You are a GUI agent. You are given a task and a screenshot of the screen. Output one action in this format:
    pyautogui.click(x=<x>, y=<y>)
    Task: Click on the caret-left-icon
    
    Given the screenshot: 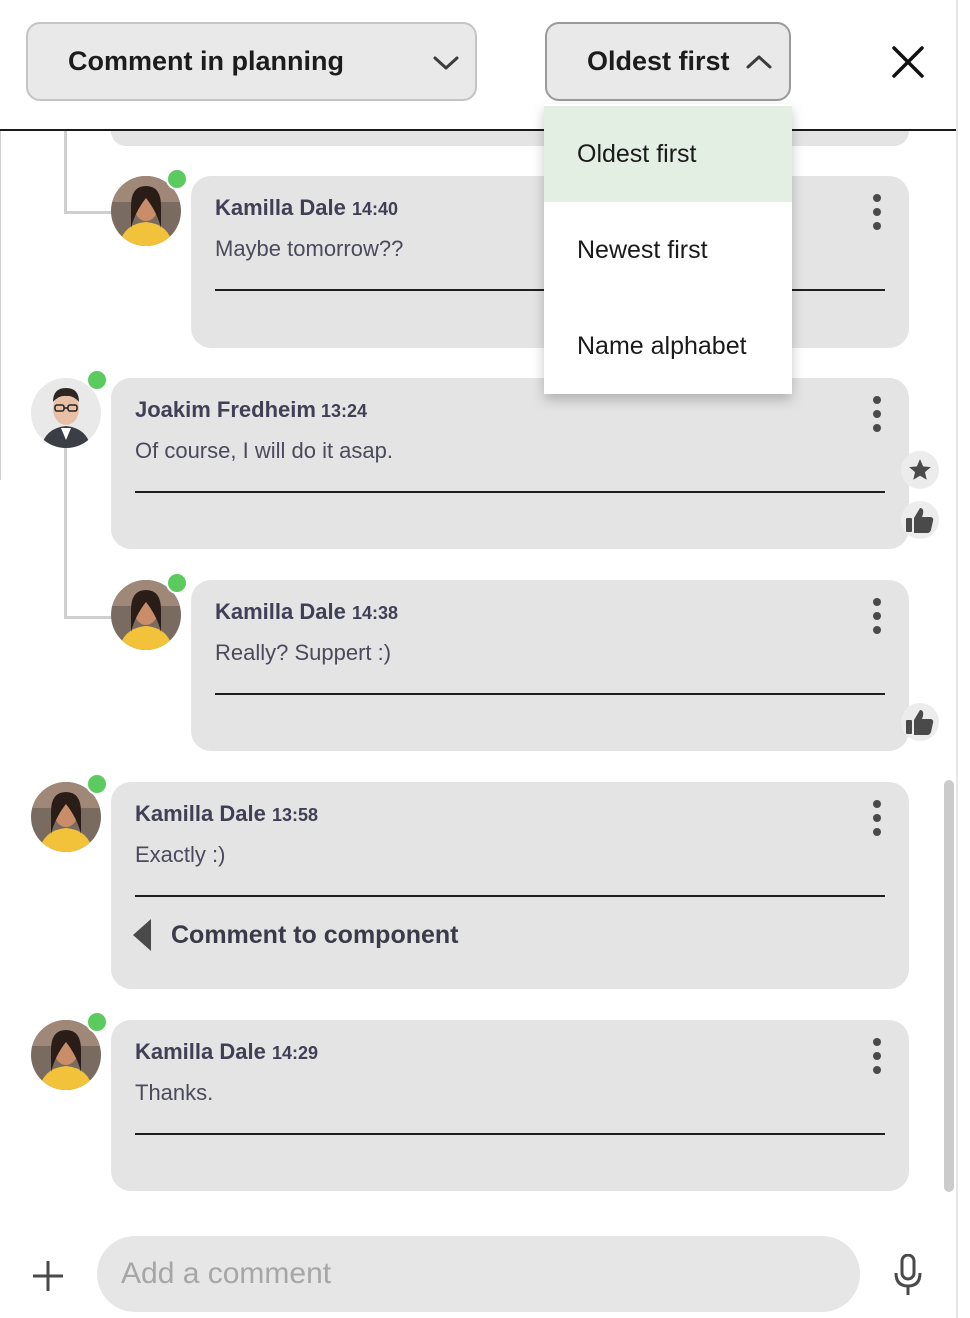 What is the action you would take?
    pyautogui.click(x=142, y=935)
    